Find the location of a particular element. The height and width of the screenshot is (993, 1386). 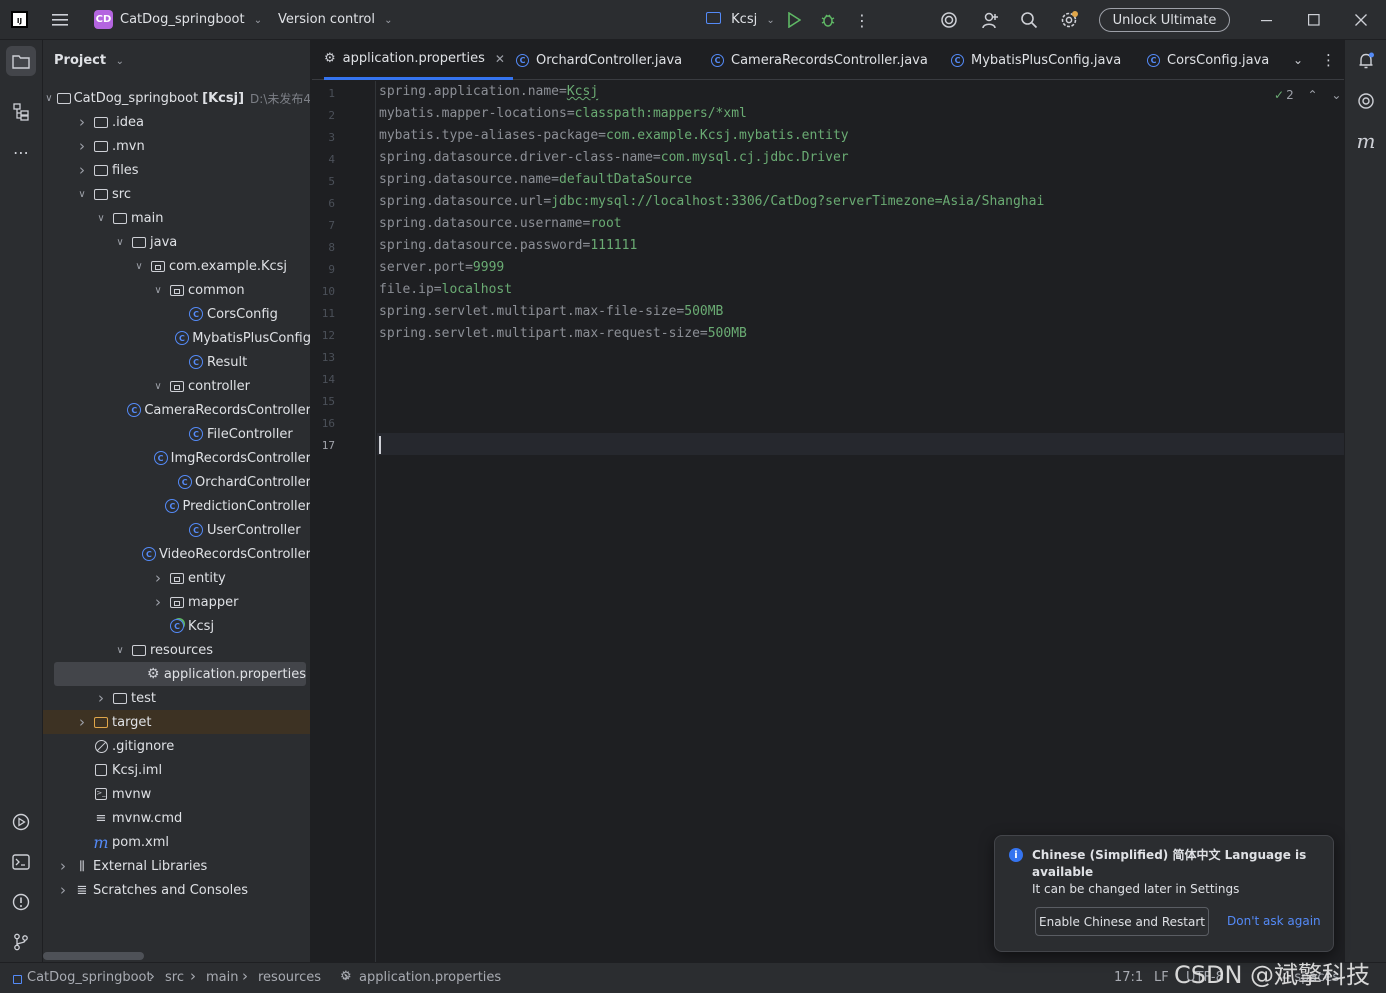

tab-list-chevron-icon: ⌄ is located at coordinates (1298, 60).